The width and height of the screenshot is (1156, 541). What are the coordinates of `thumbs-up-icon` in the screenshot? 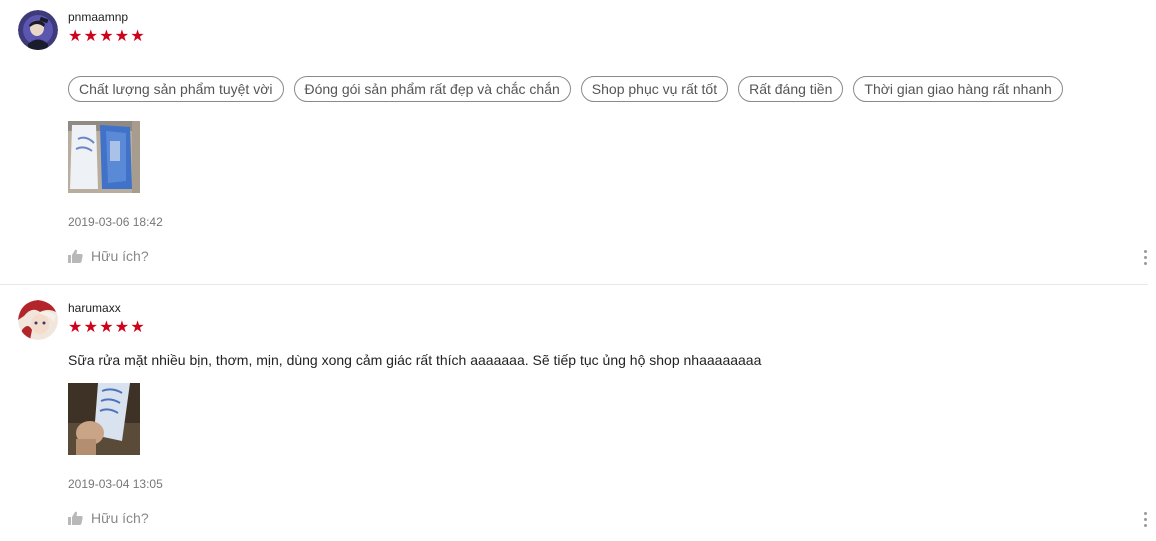 It's located at (75, 518).